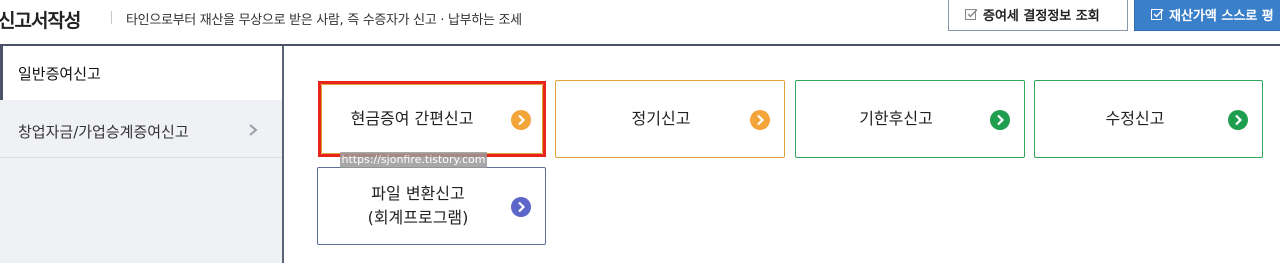  Describe the element at coordinates (418, 217) in the screenshot. I see `card-label-line2: (회계프로그램)` at that location.